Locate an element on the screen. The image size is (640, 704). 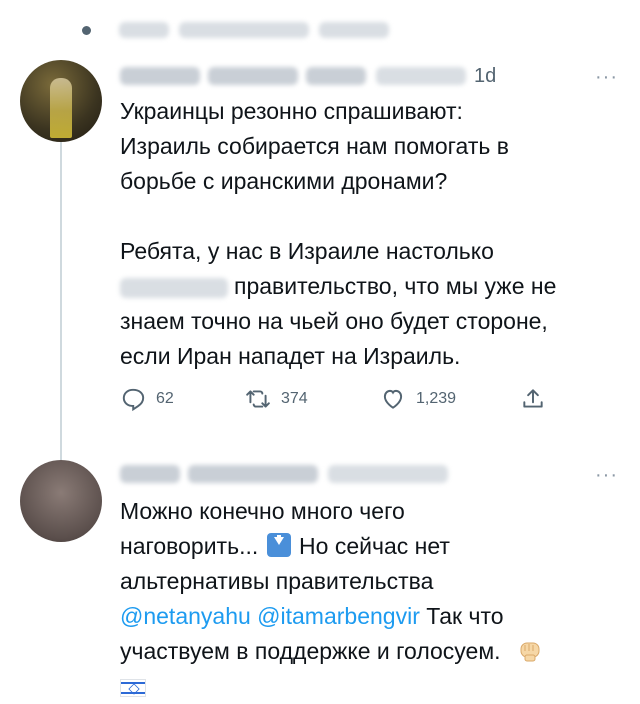
tweet-line: Ребята, у нас в Израиле настолько is located at coordinates (307, 251).